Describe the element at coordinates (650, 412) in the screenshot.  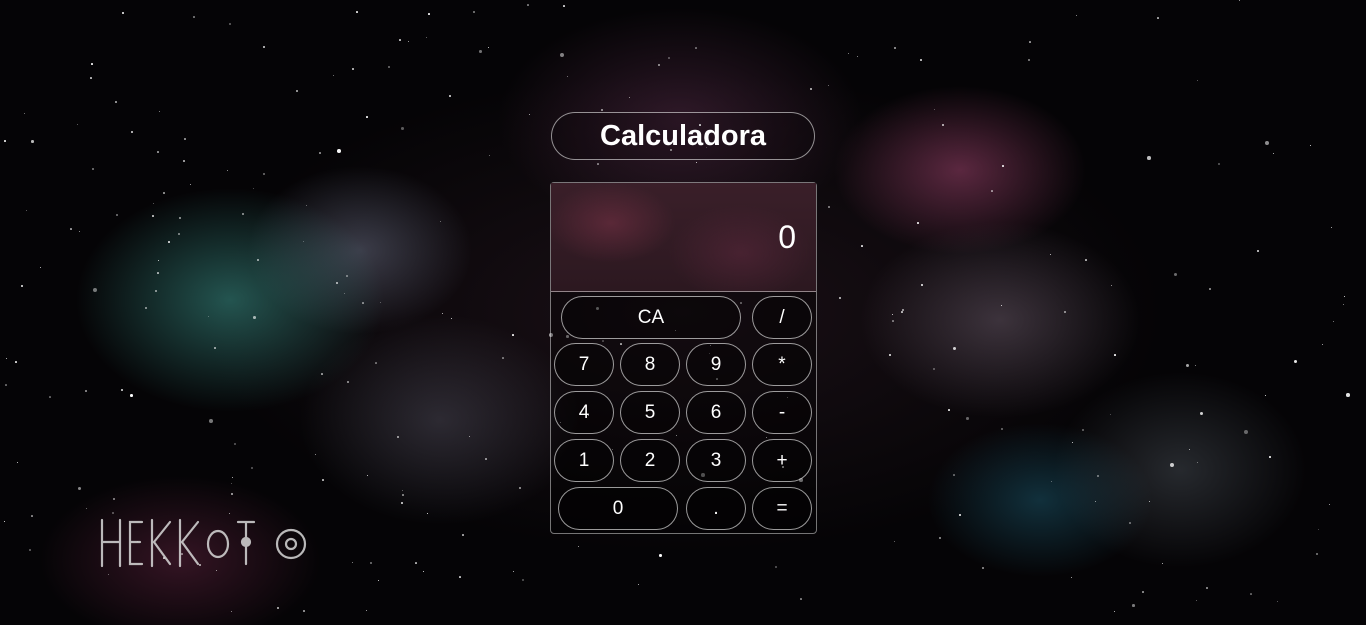
I see `digit-5-button: 5` at that location.